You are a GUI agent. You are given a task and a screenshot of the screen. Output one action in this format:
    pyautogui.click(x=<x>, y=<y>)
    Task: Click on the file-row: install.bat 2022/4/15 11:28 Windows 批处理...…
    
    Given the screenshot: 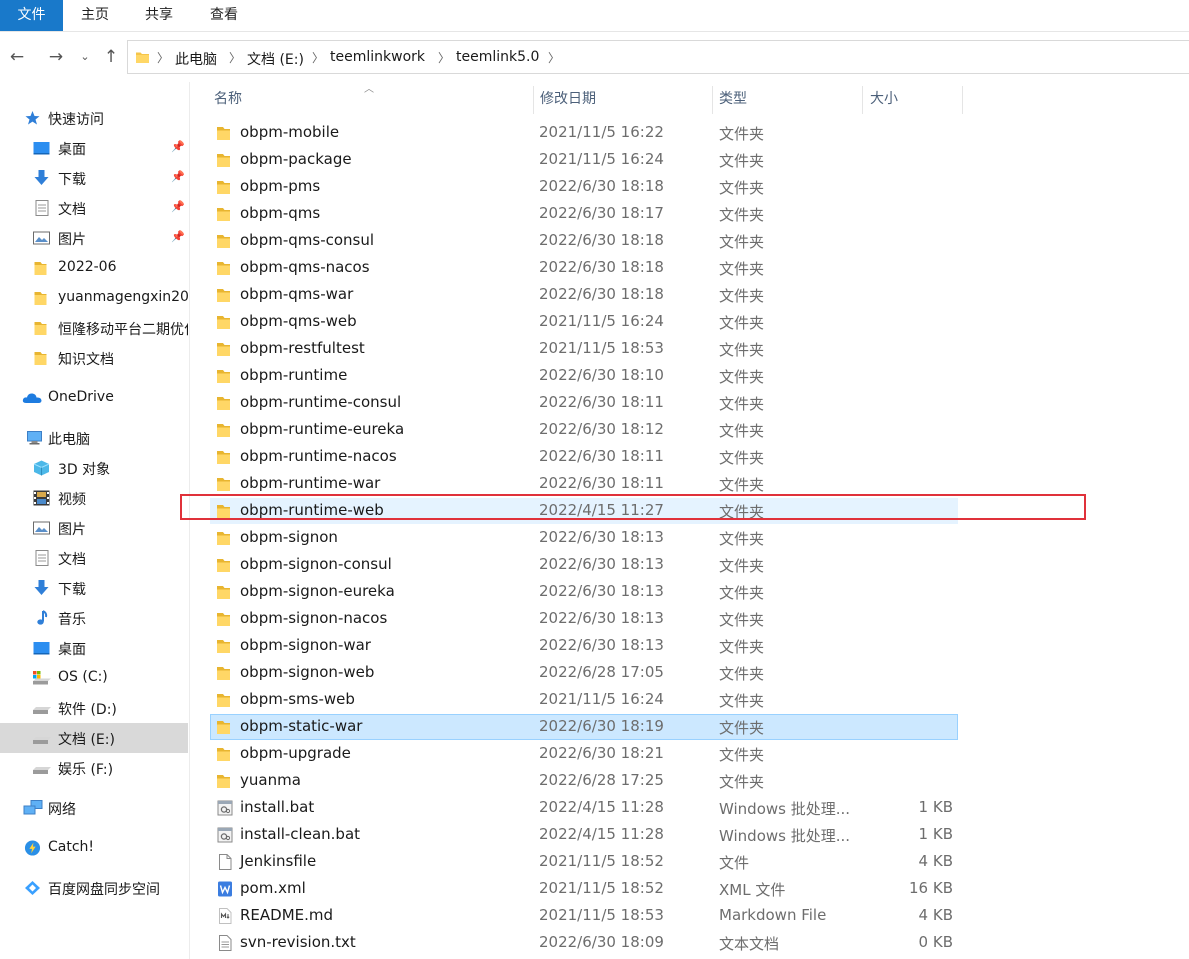 What is the action you would take?
    pyautogui.click(x=584, y=808)
    